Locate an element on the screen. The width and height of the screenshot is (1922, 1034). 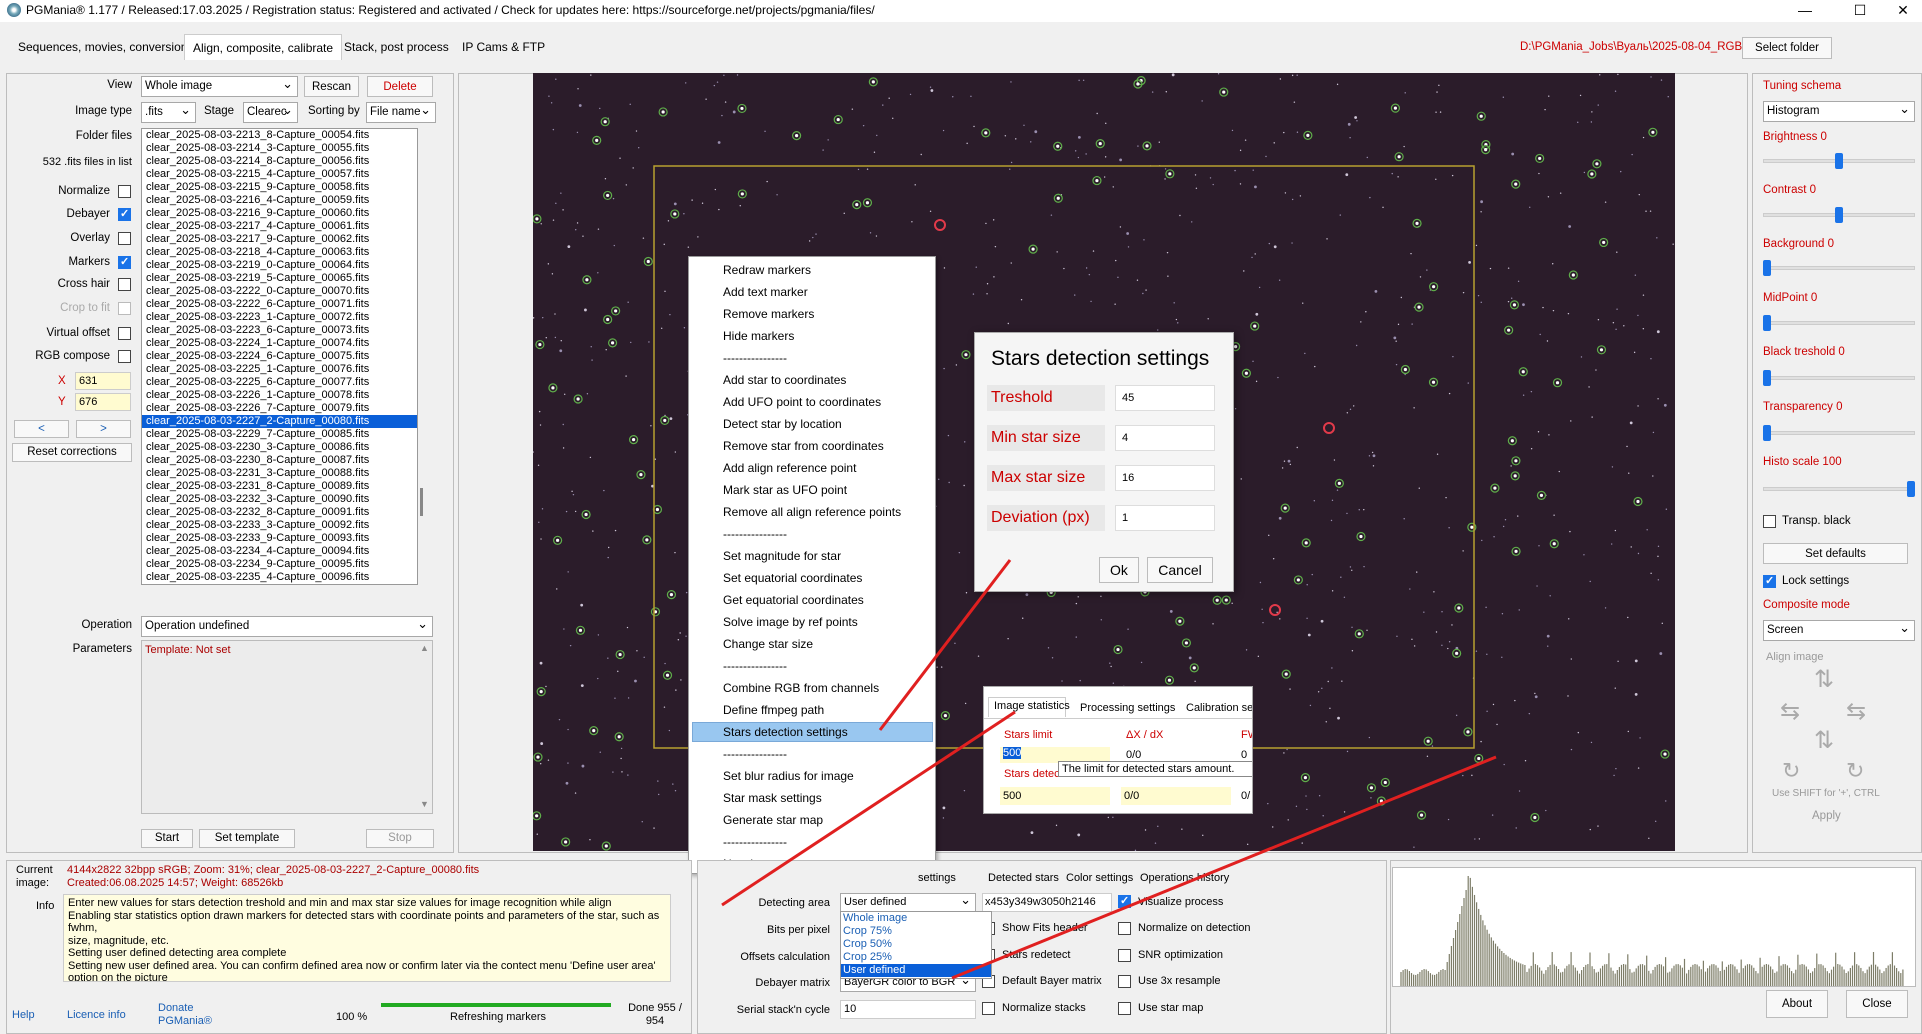
close-button: Close is located at coordinates (1877, 1004).